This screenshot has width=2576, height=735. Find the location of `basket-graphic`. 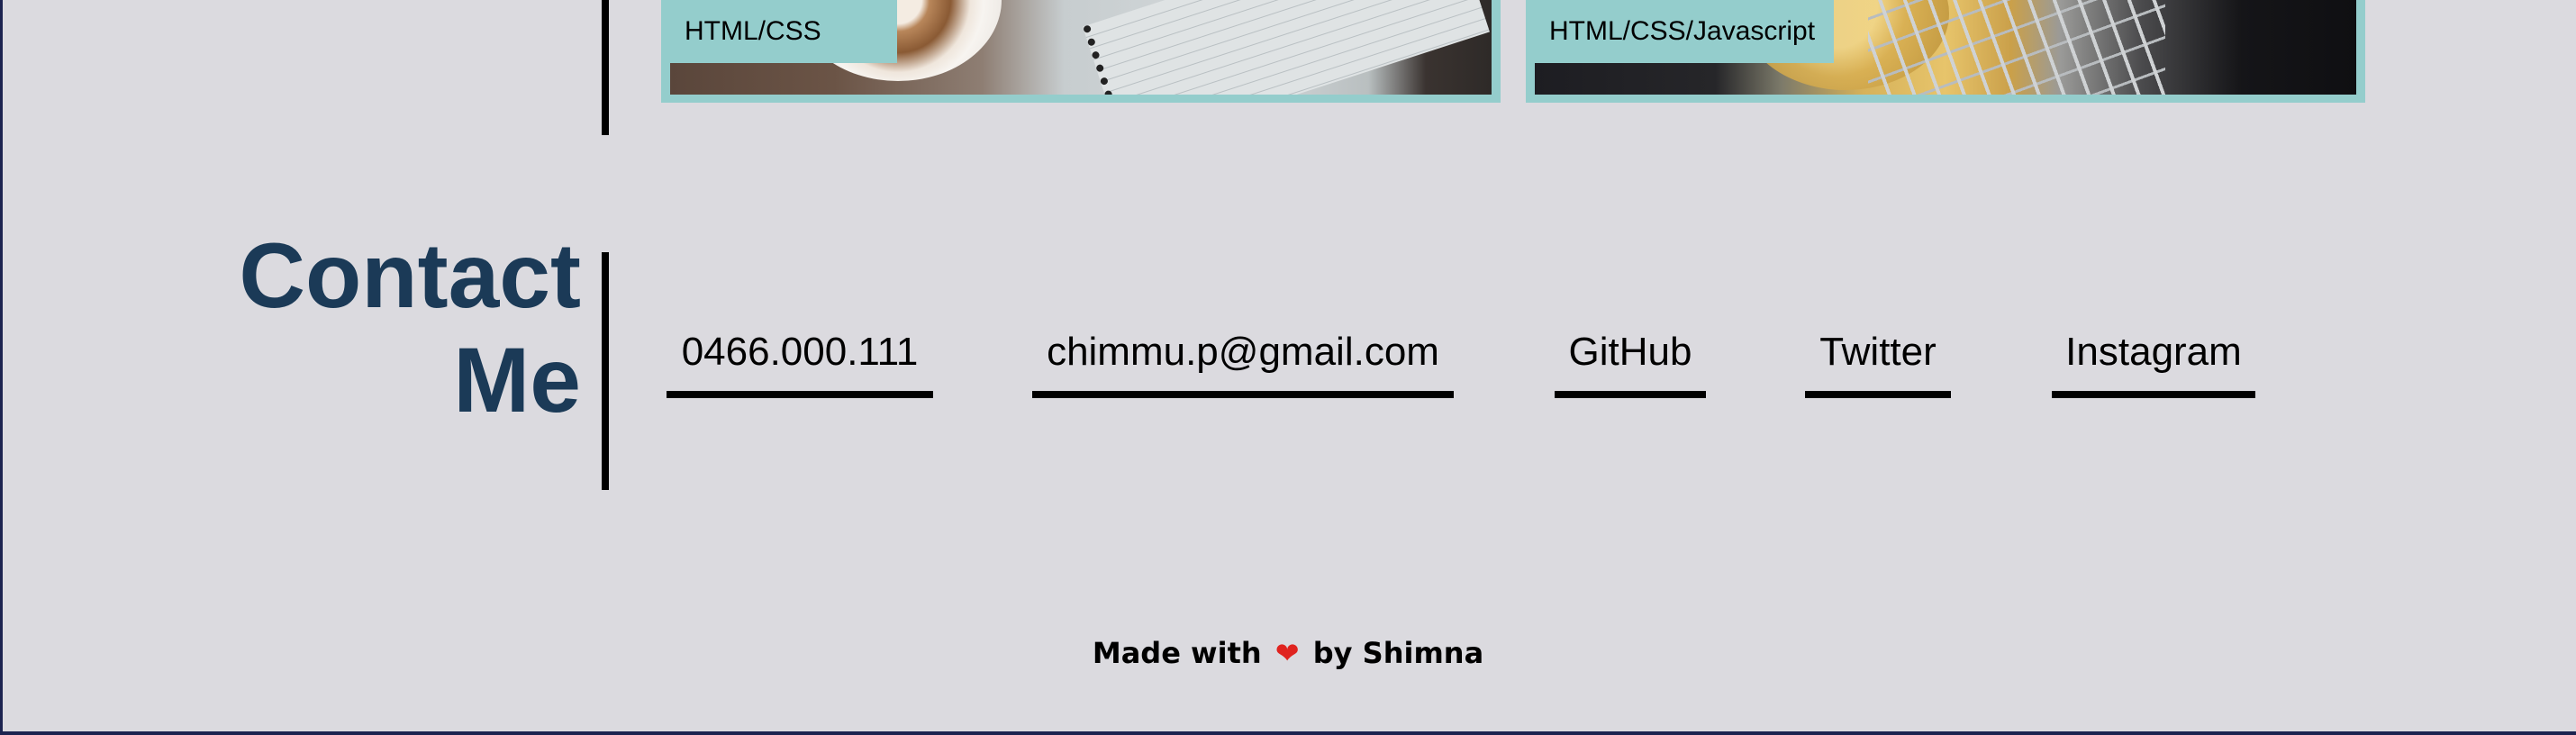

basket-graphic is located at coordinates (2016, 47).